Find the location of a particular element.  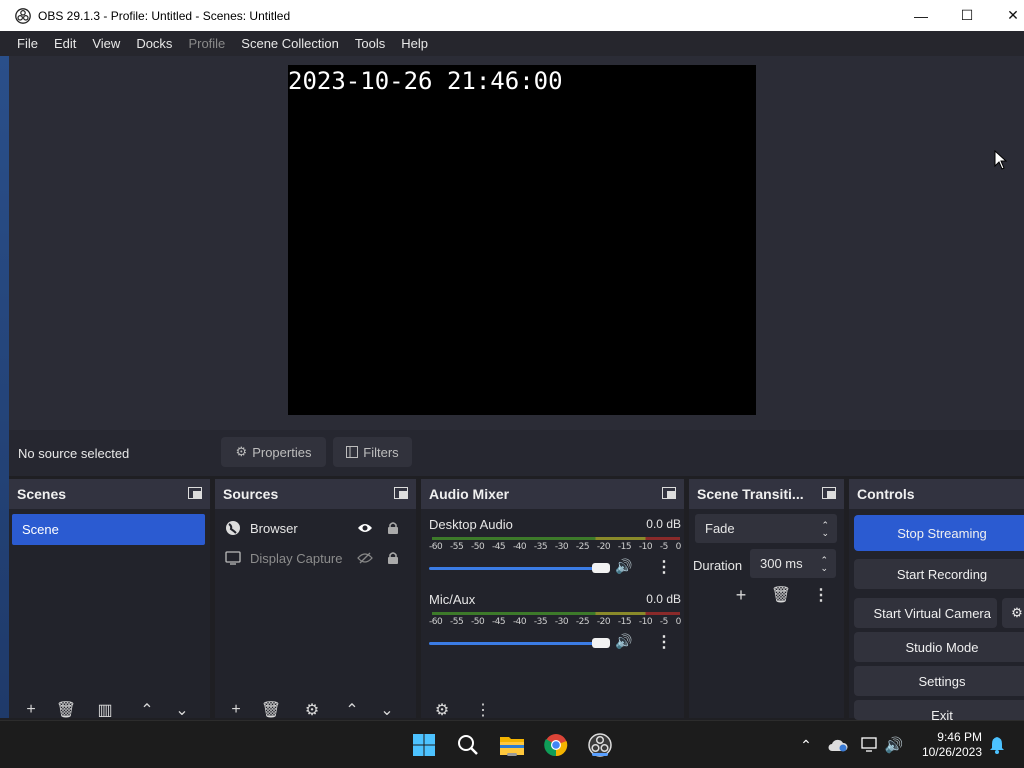

start-virtual-camera-button: Start Virtual Camera is located at coordinates (925, 613).